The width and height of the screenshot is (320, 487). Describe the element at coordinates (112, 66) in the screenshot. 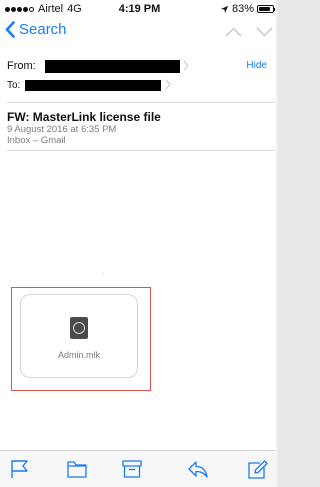

I see `sender-redacted` at that location.